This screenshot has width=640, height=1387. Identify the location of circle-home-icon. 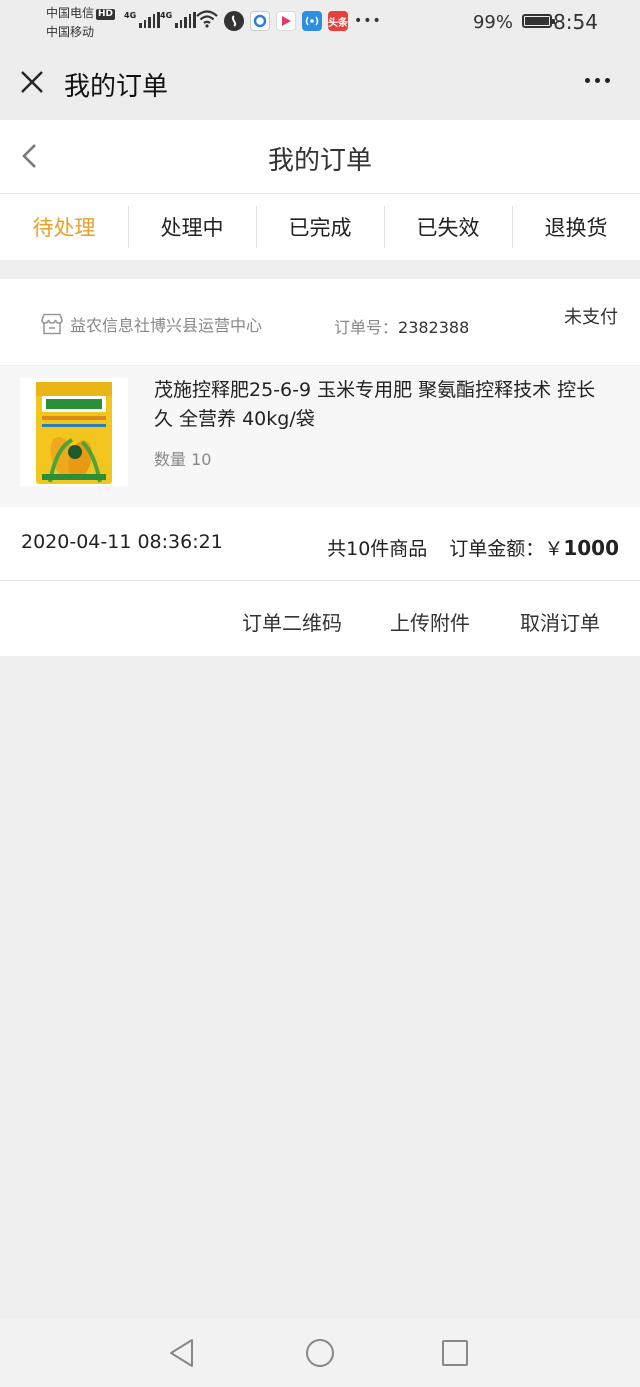
(320, 1353).